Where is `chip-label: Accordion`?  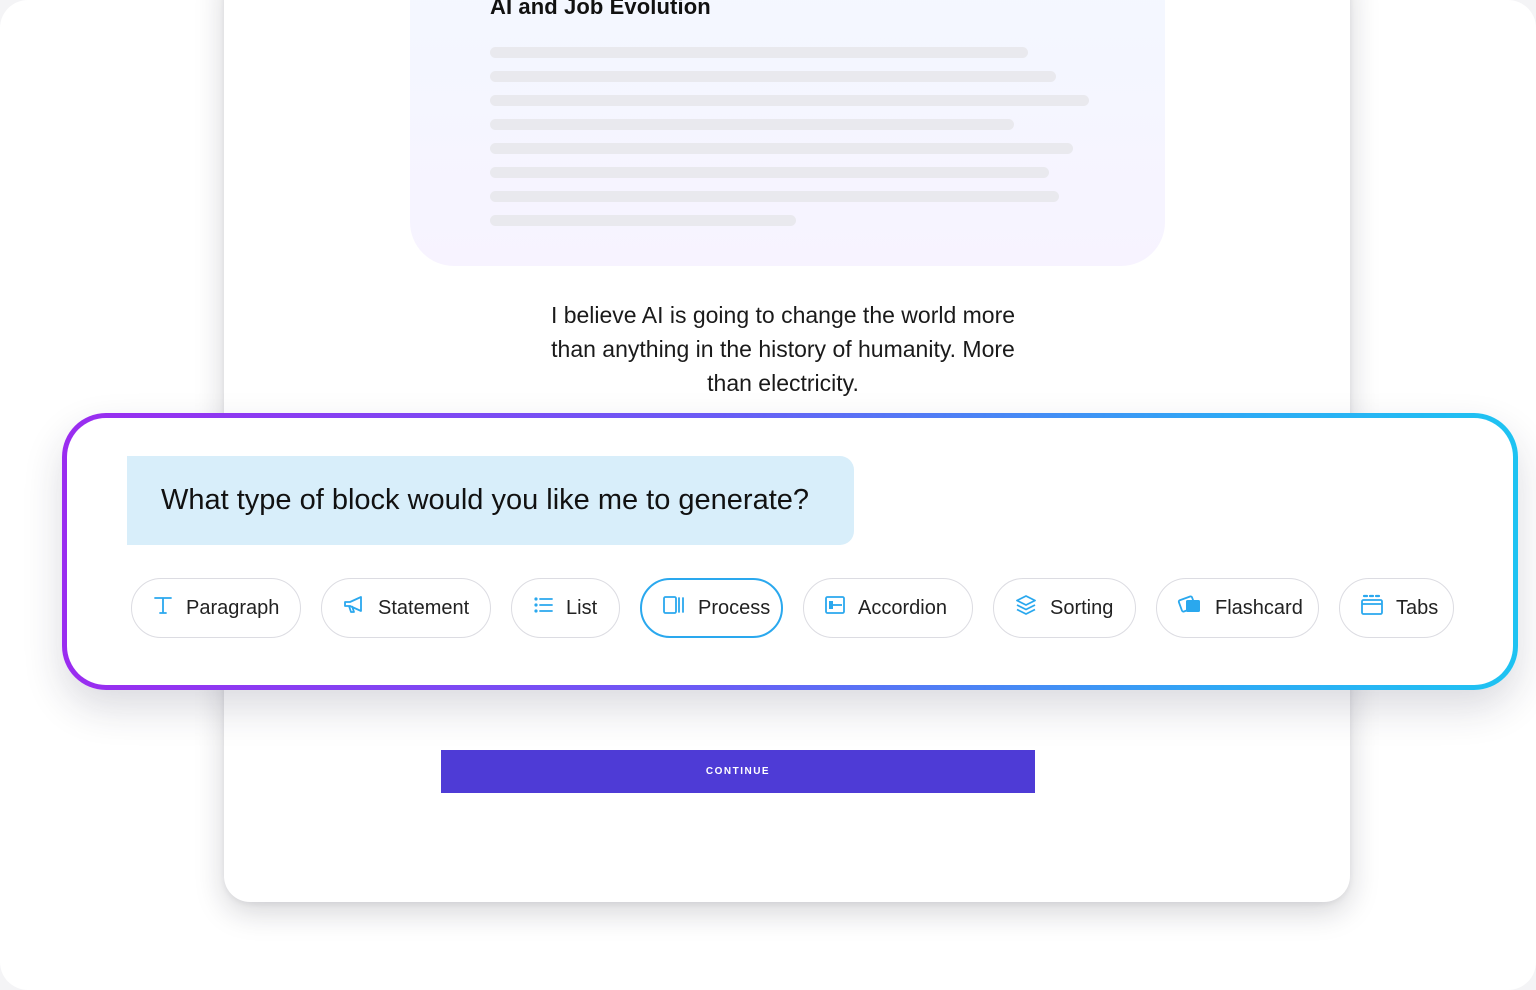
chip-label: Accordion is located at coordinates (902, 607).